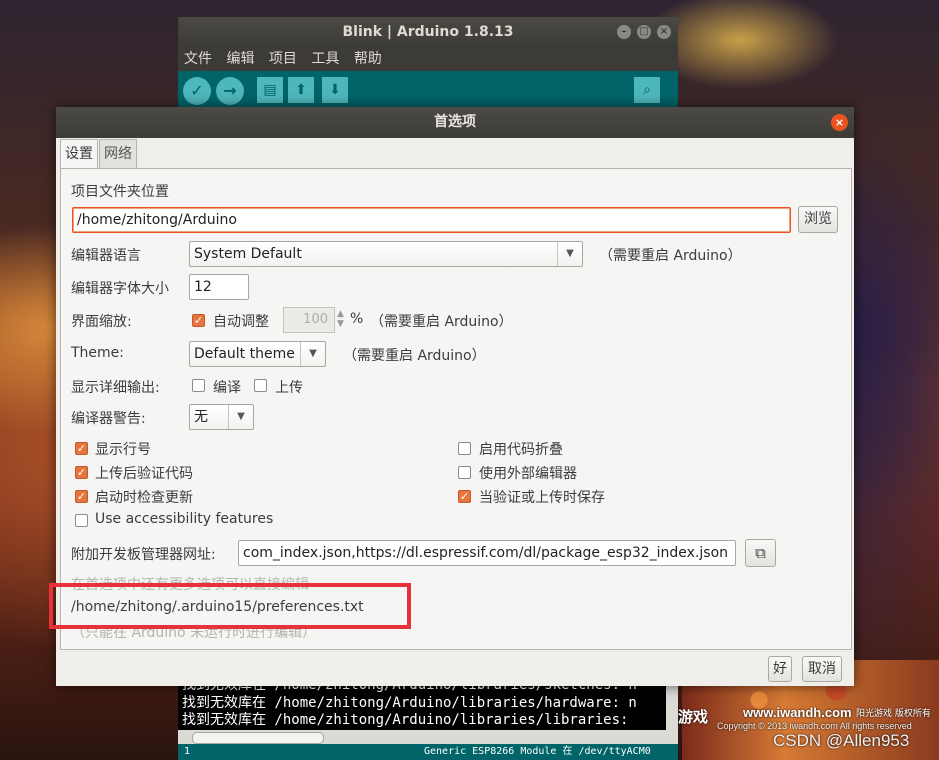 Image resolution: width=939 pixels, height=760 pixels. Describe the element at coordinates (227, 388) in the screenshot. I see `verbose-compile-label: 编译` at that location.